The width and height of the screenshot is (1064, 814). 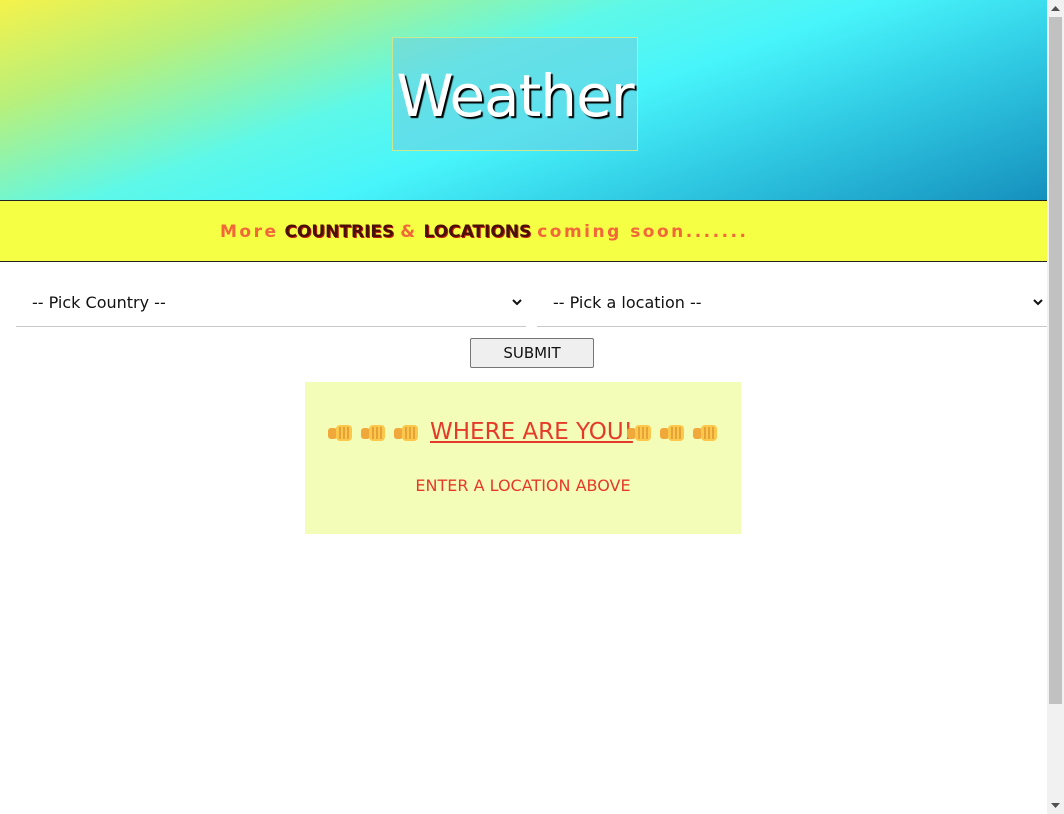 I want to click on location-select-value: -- Pick a location --, so click(x=627, y=302).